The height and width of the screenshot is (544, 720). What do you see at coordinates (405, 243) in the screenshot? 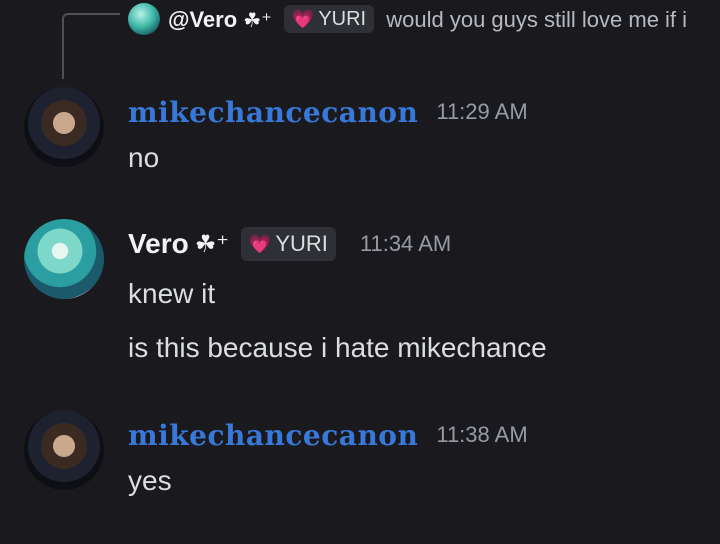
I see `timestamp: 11:34 AM` at bounding box center [405, 243].